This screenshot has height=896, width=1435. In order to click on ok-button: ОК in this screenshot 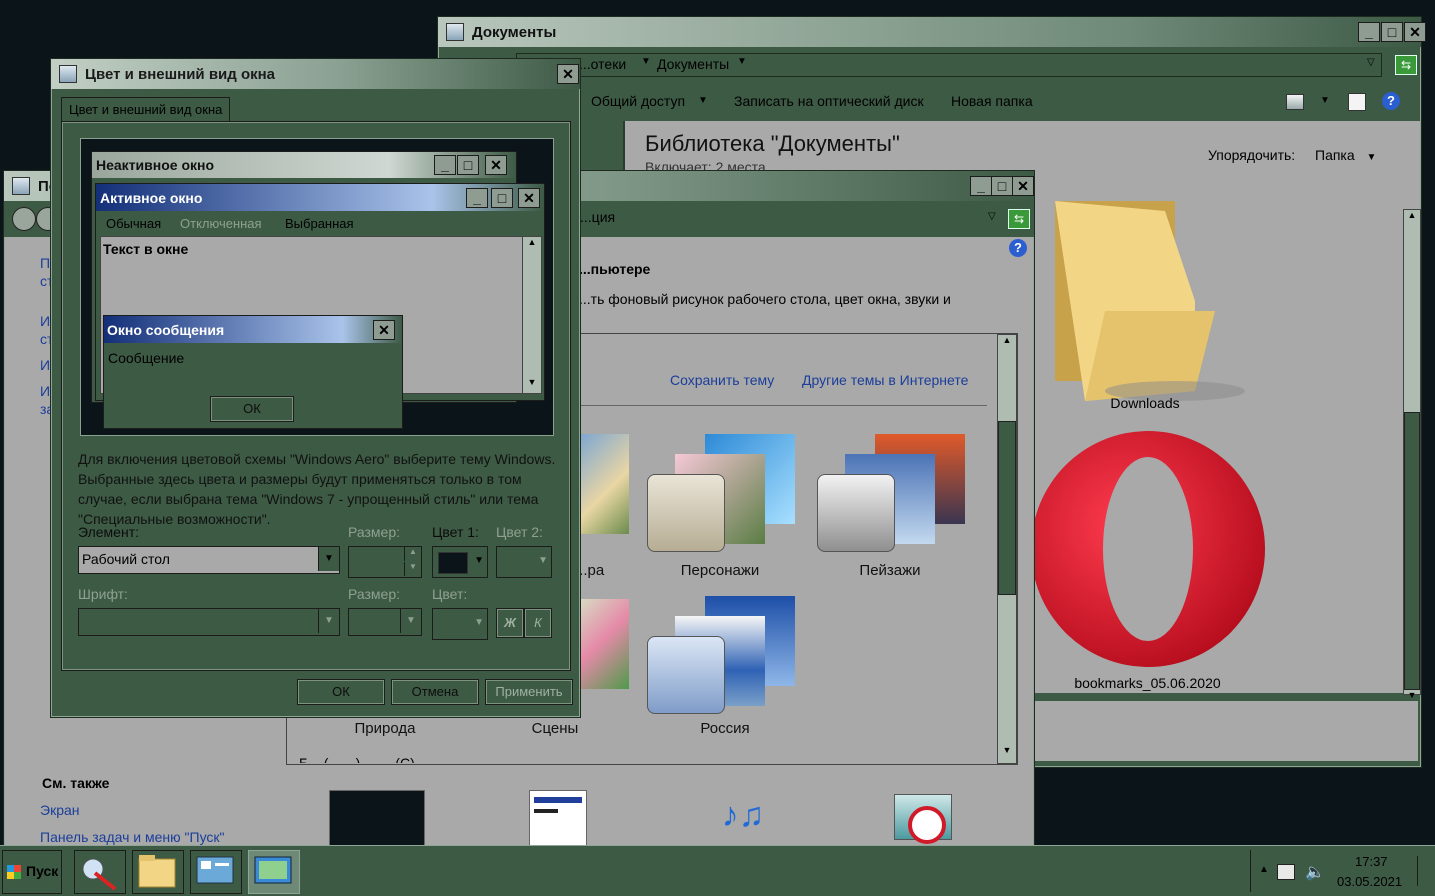, I will do `click(341, 692)`.